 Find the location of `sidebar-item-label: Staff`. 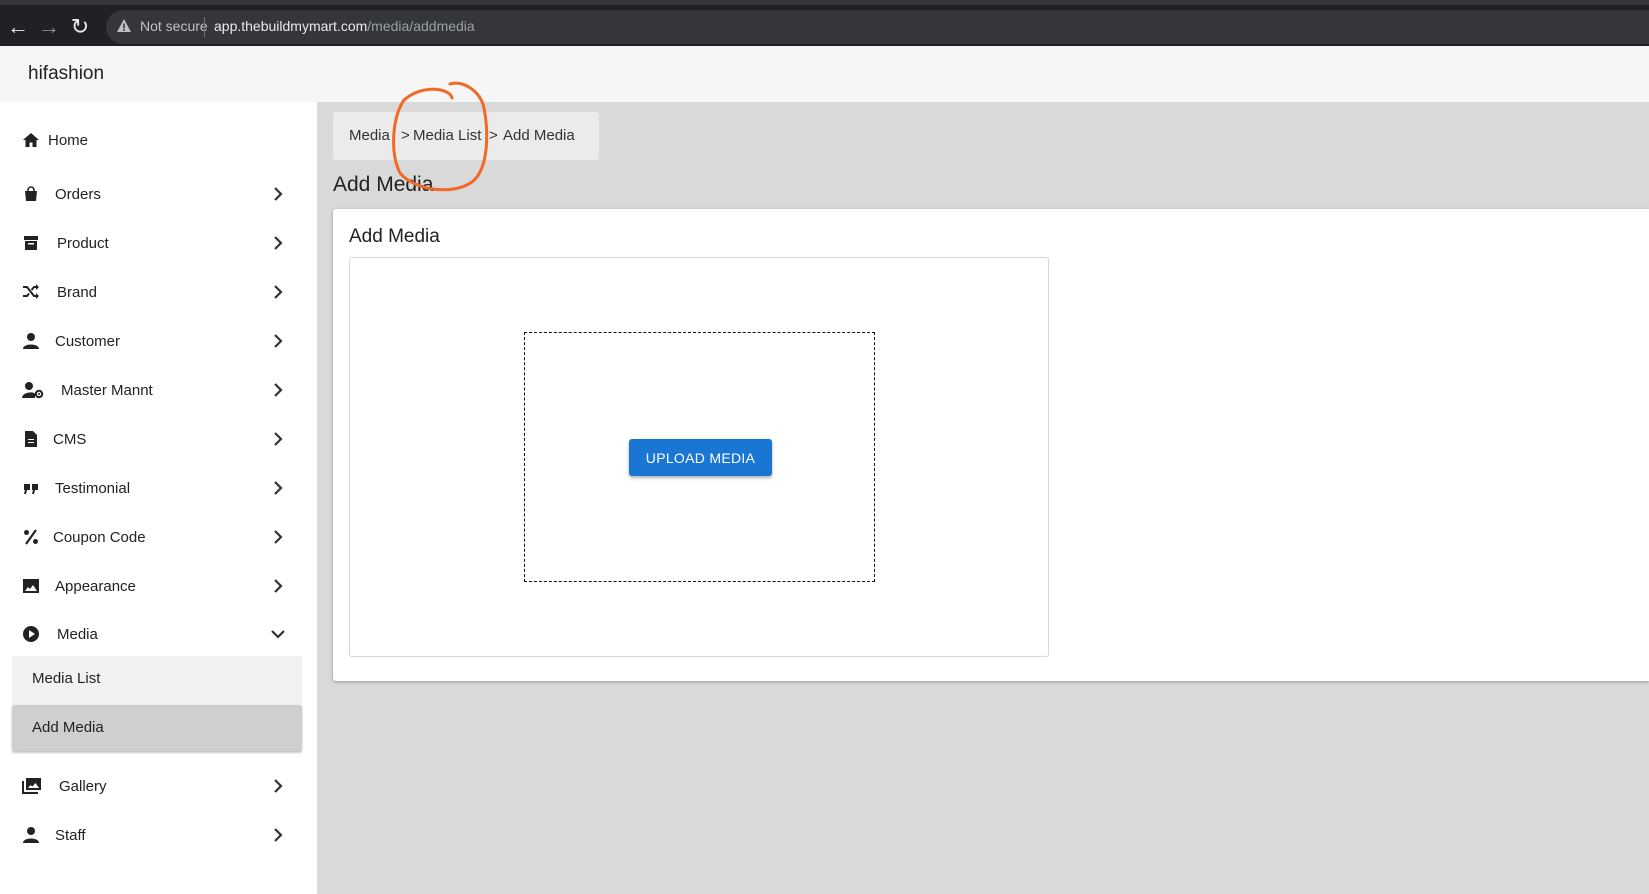

sidebar-item-label: Staff is located at coordinates (70, 835).